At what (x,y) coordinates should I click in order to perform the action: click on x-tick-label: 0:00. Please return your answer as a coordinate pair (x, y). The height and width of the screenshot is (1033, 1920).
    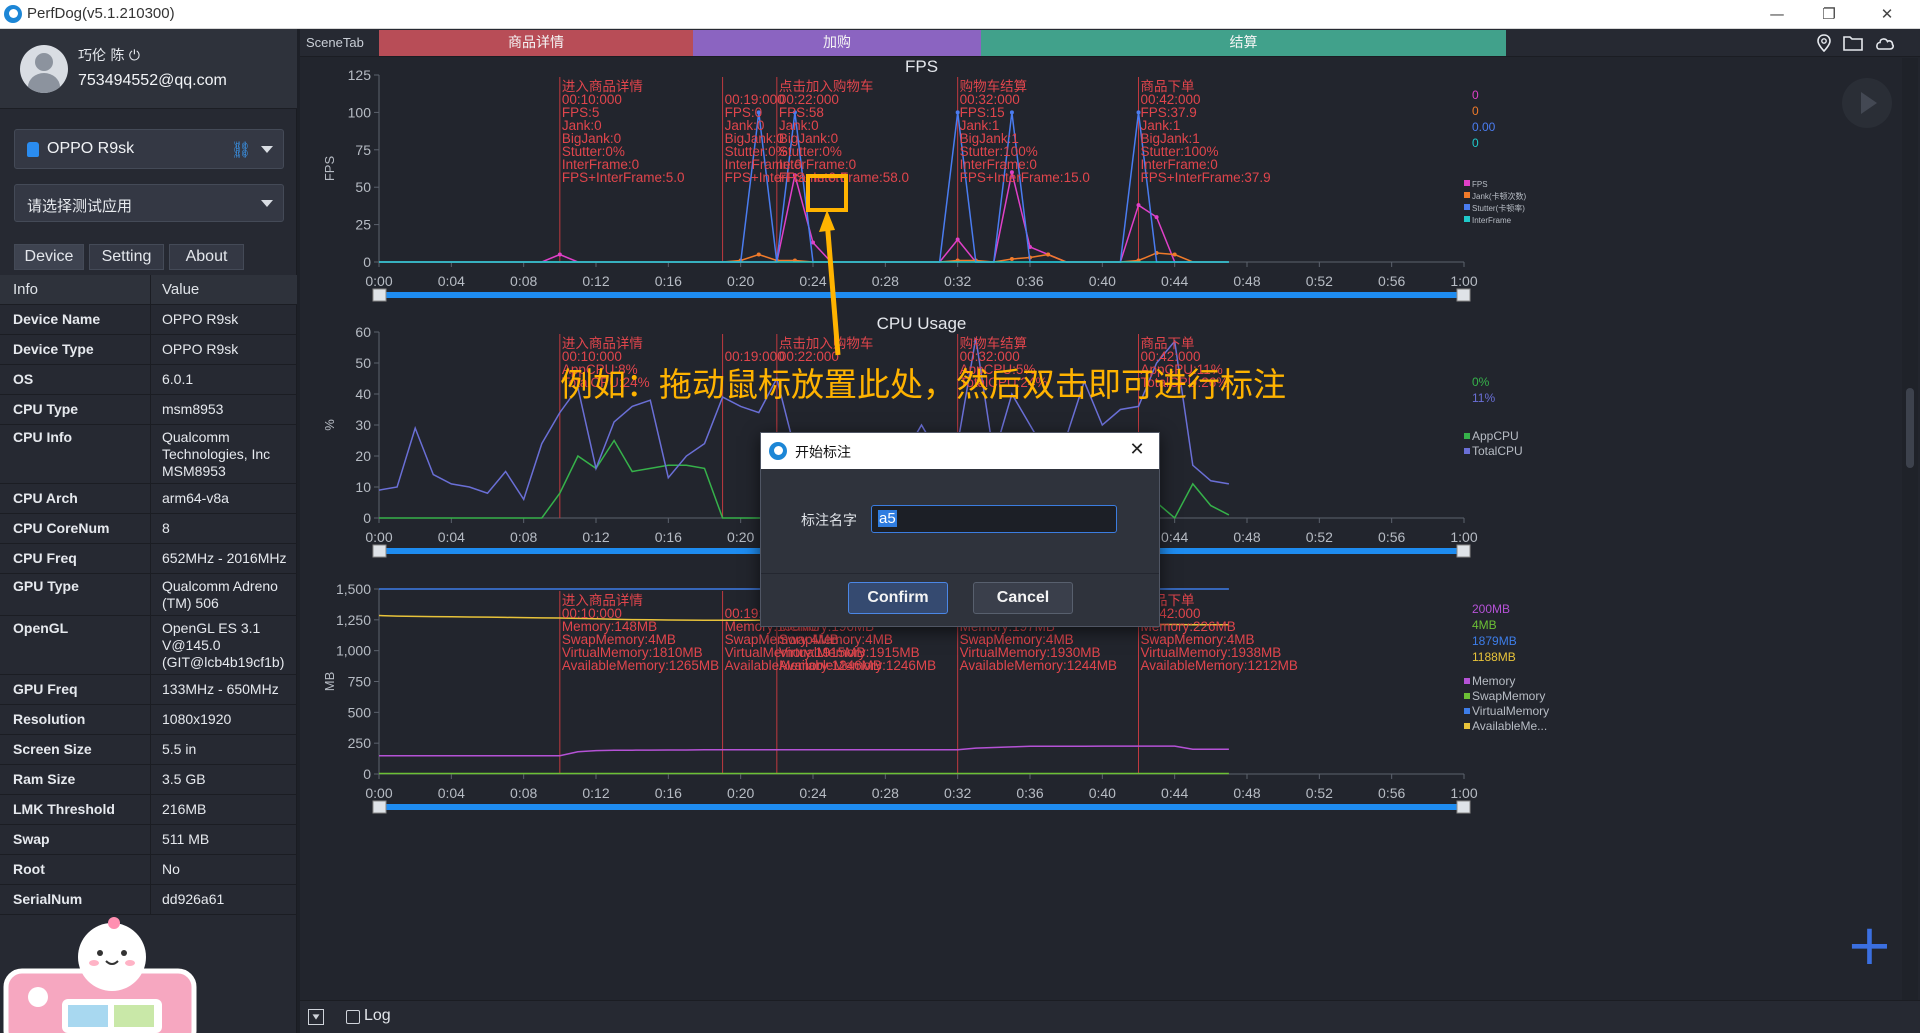
    Looking at the image, I should click on (378, 793).